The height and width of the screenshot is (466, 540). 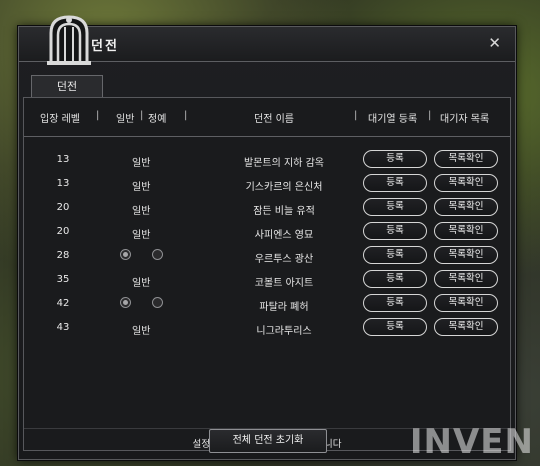 I want to click on row-dungeon-name: 파탈라 폐허, so click(x=284, y=307).